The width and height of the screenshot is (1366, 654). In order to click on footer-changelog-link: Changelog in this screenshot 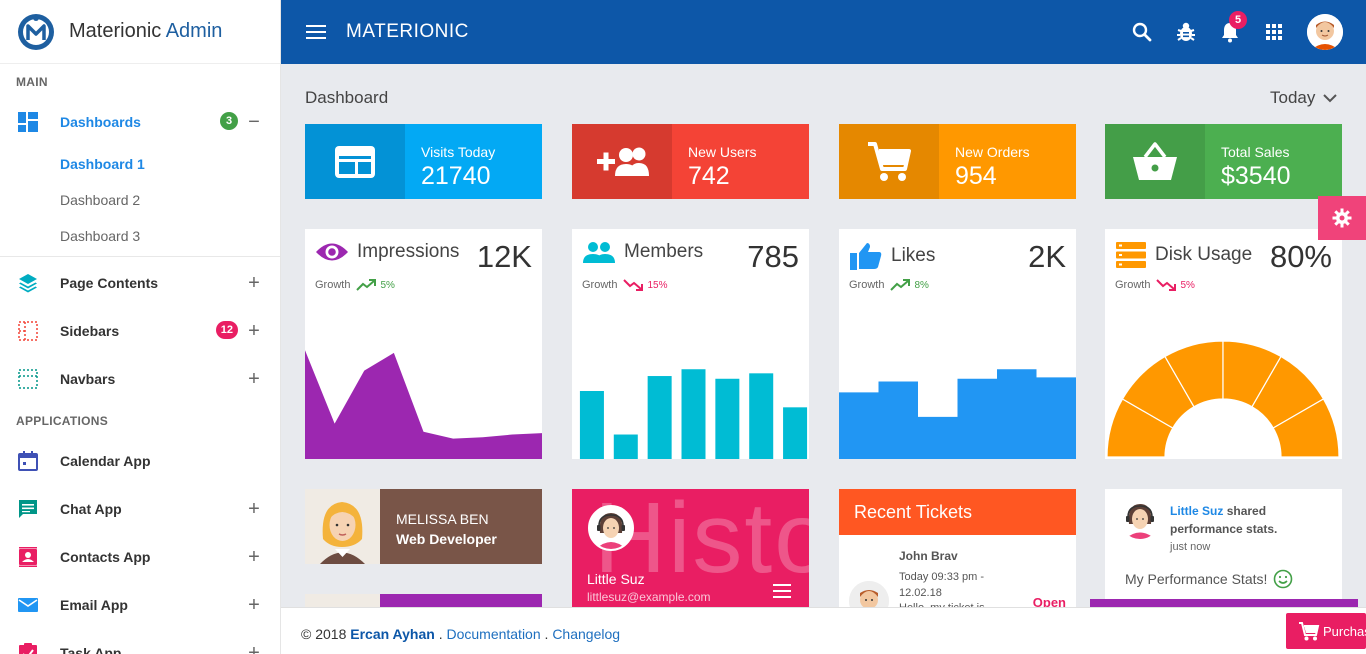, I will do `click(586, 634)`.